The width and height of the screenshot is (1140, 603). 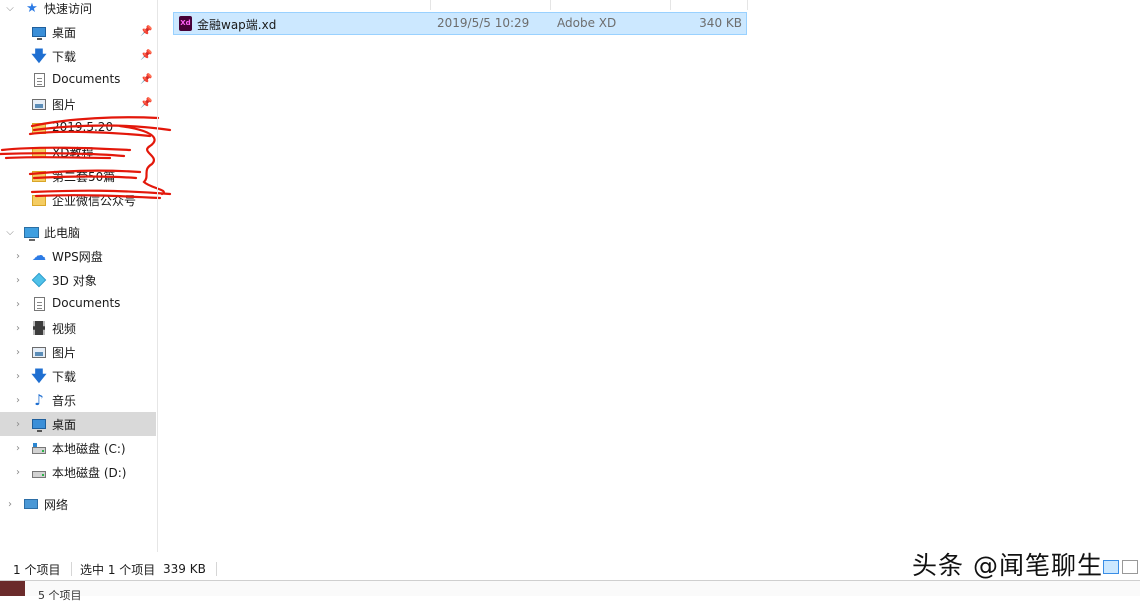 I want to click on status-selected-count: 选中 1 个项目, so click(x=118, y=569).